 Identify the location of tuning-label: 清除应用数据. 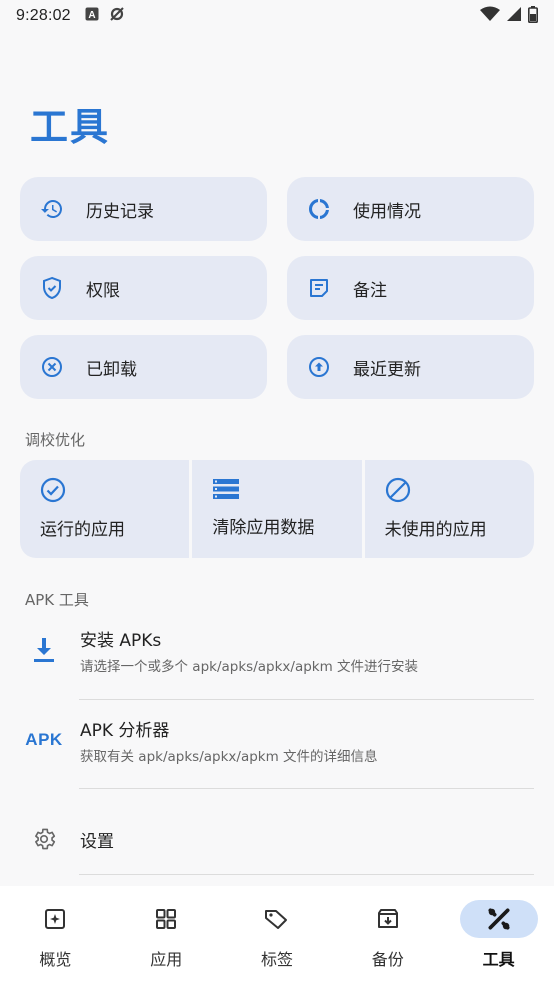
(263, 528).